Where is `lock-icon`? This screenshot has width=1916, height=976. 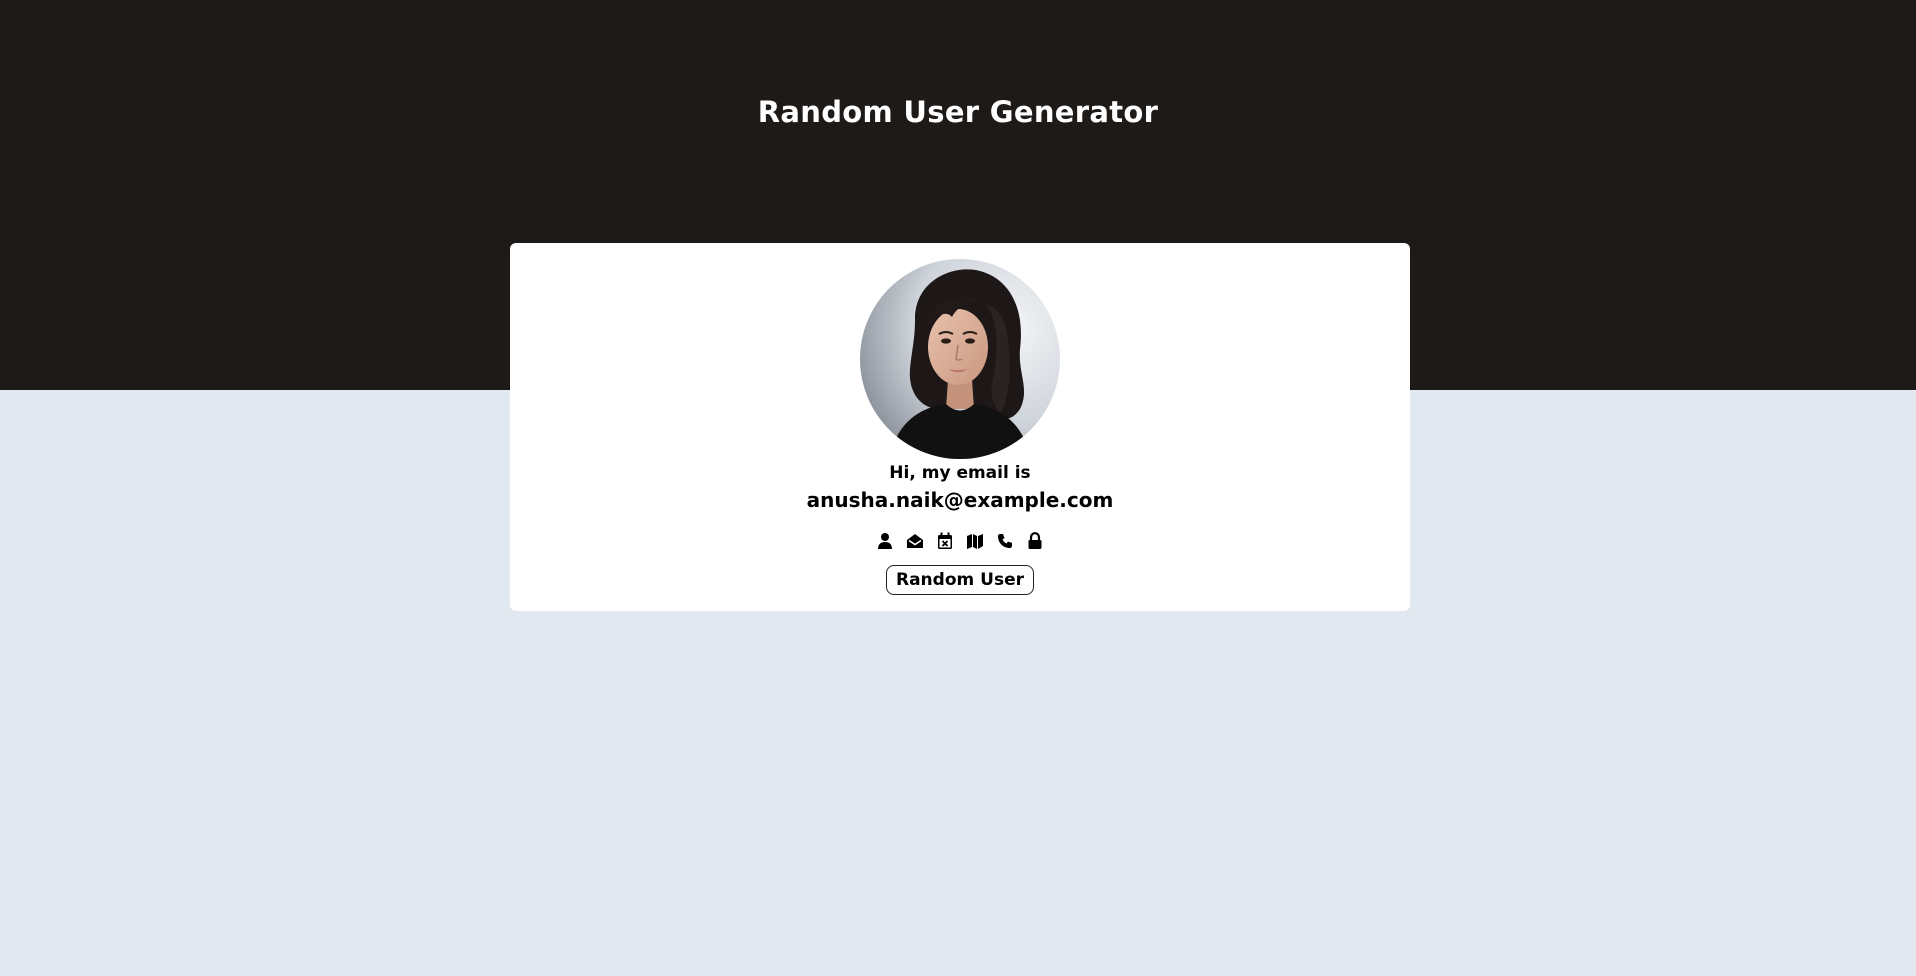
lock-icon is located at coordinates (1035, 541).